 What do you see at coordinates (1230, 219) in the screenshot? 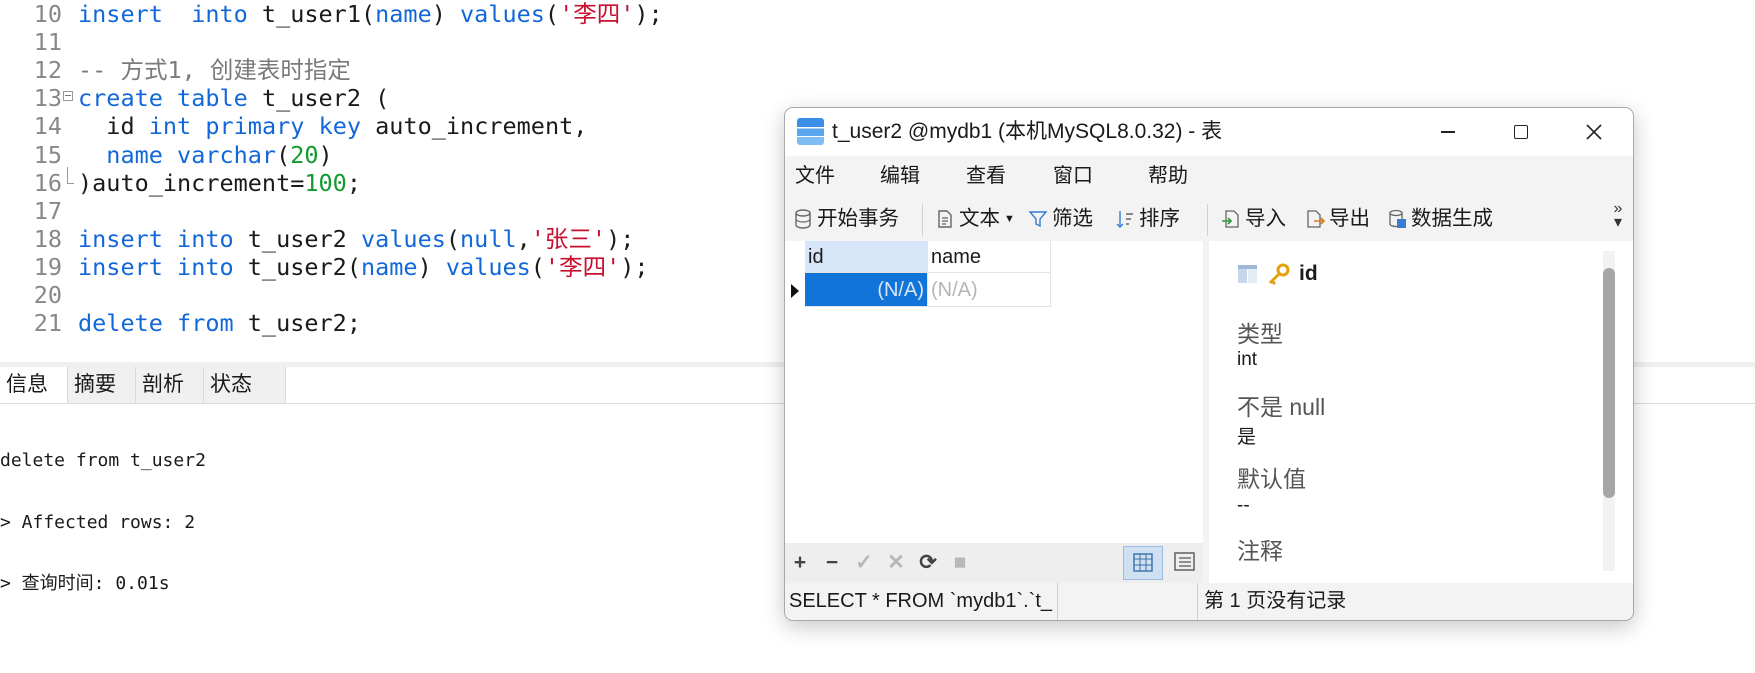
I see `import-icon` at bounding box center [1230, 219].